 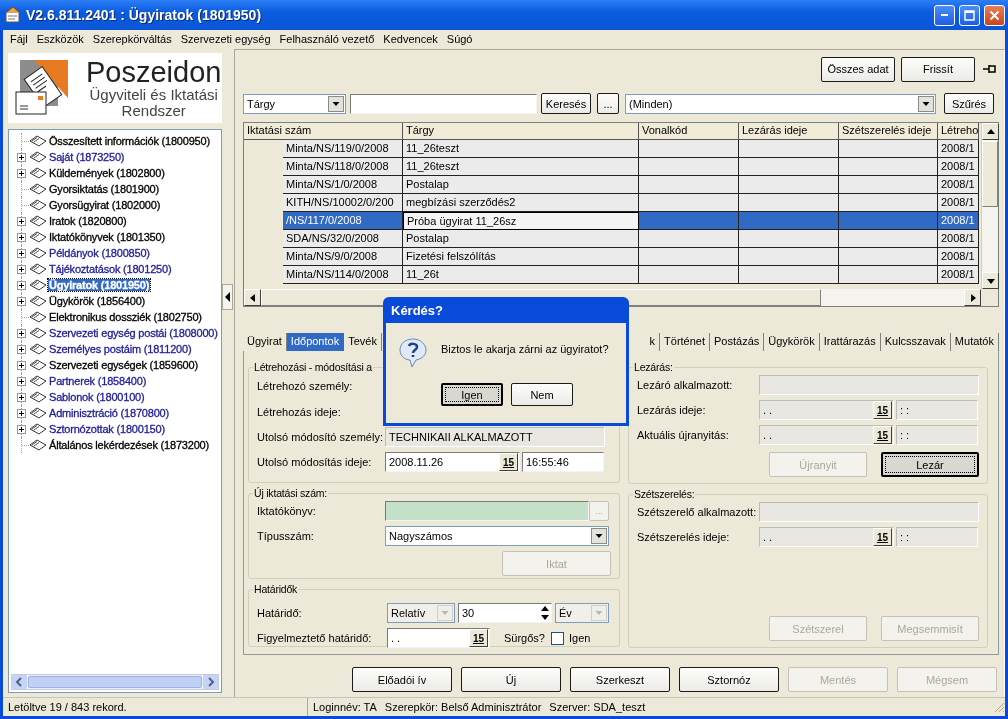 I want to click on search-field, so click(x=443, y=103).